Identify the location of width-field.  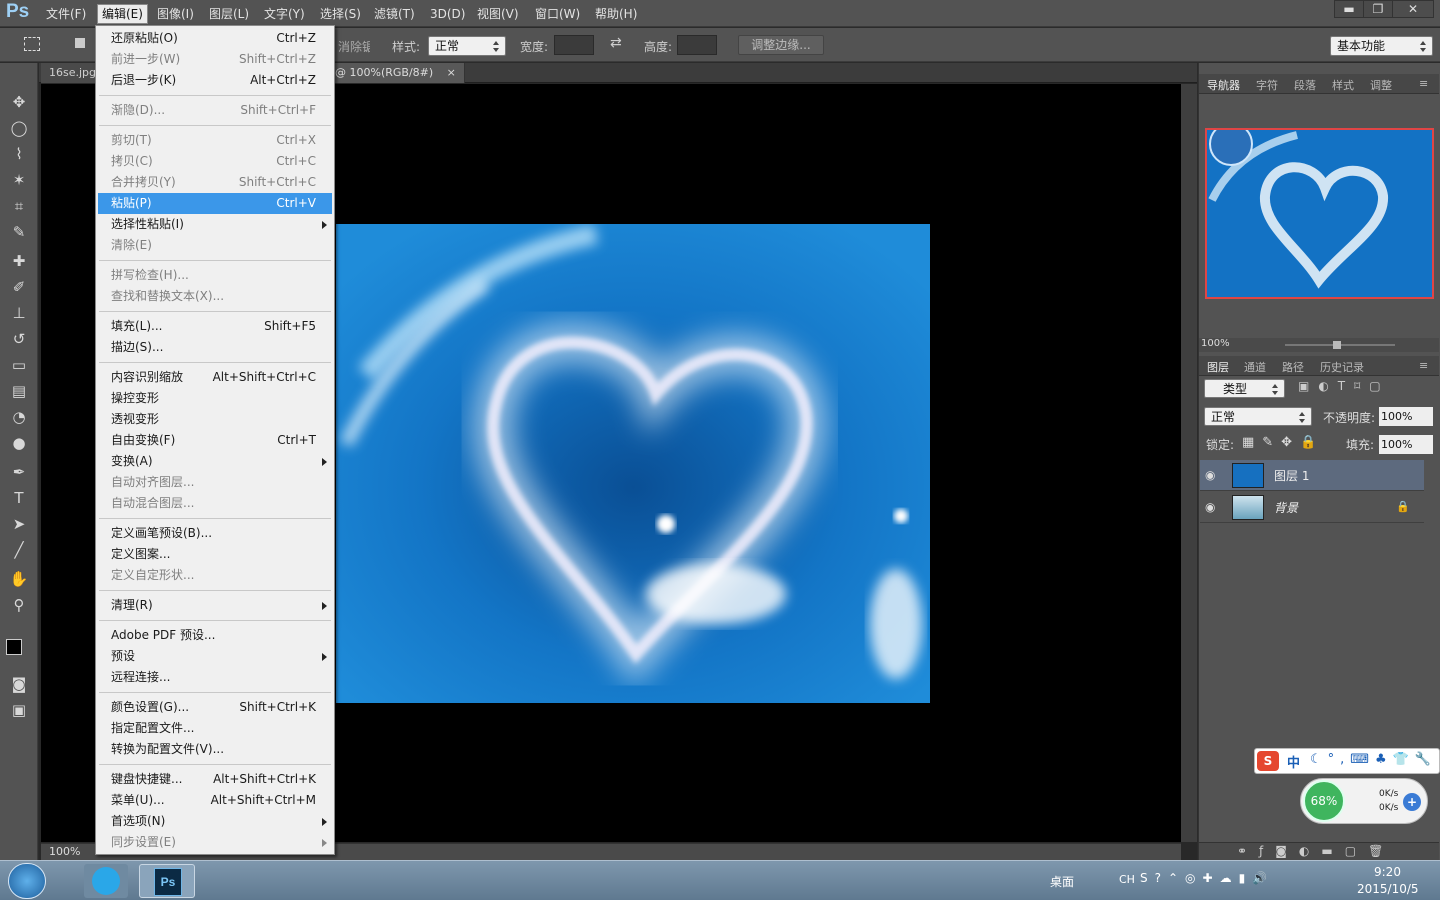
(574, 45).